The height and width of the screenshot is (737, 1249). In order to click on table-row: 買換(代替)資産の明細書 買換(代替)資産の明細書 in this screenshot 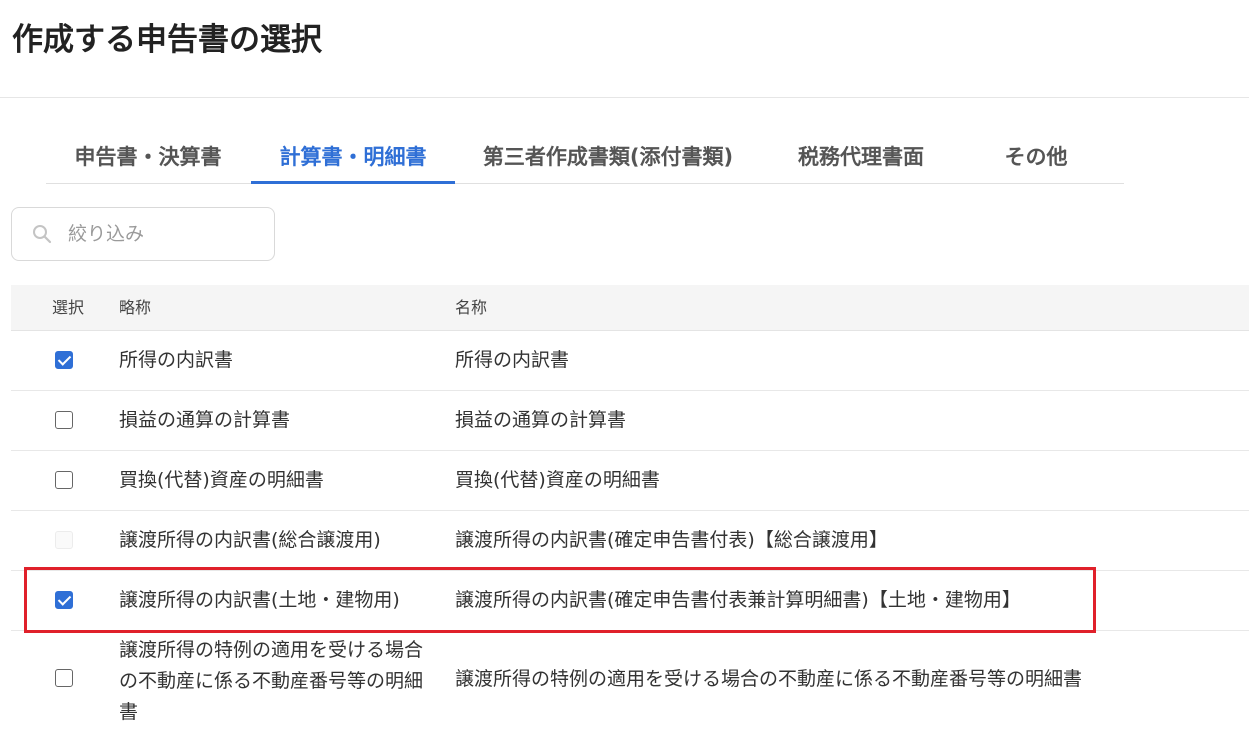, I will do `click(630, 481)`.